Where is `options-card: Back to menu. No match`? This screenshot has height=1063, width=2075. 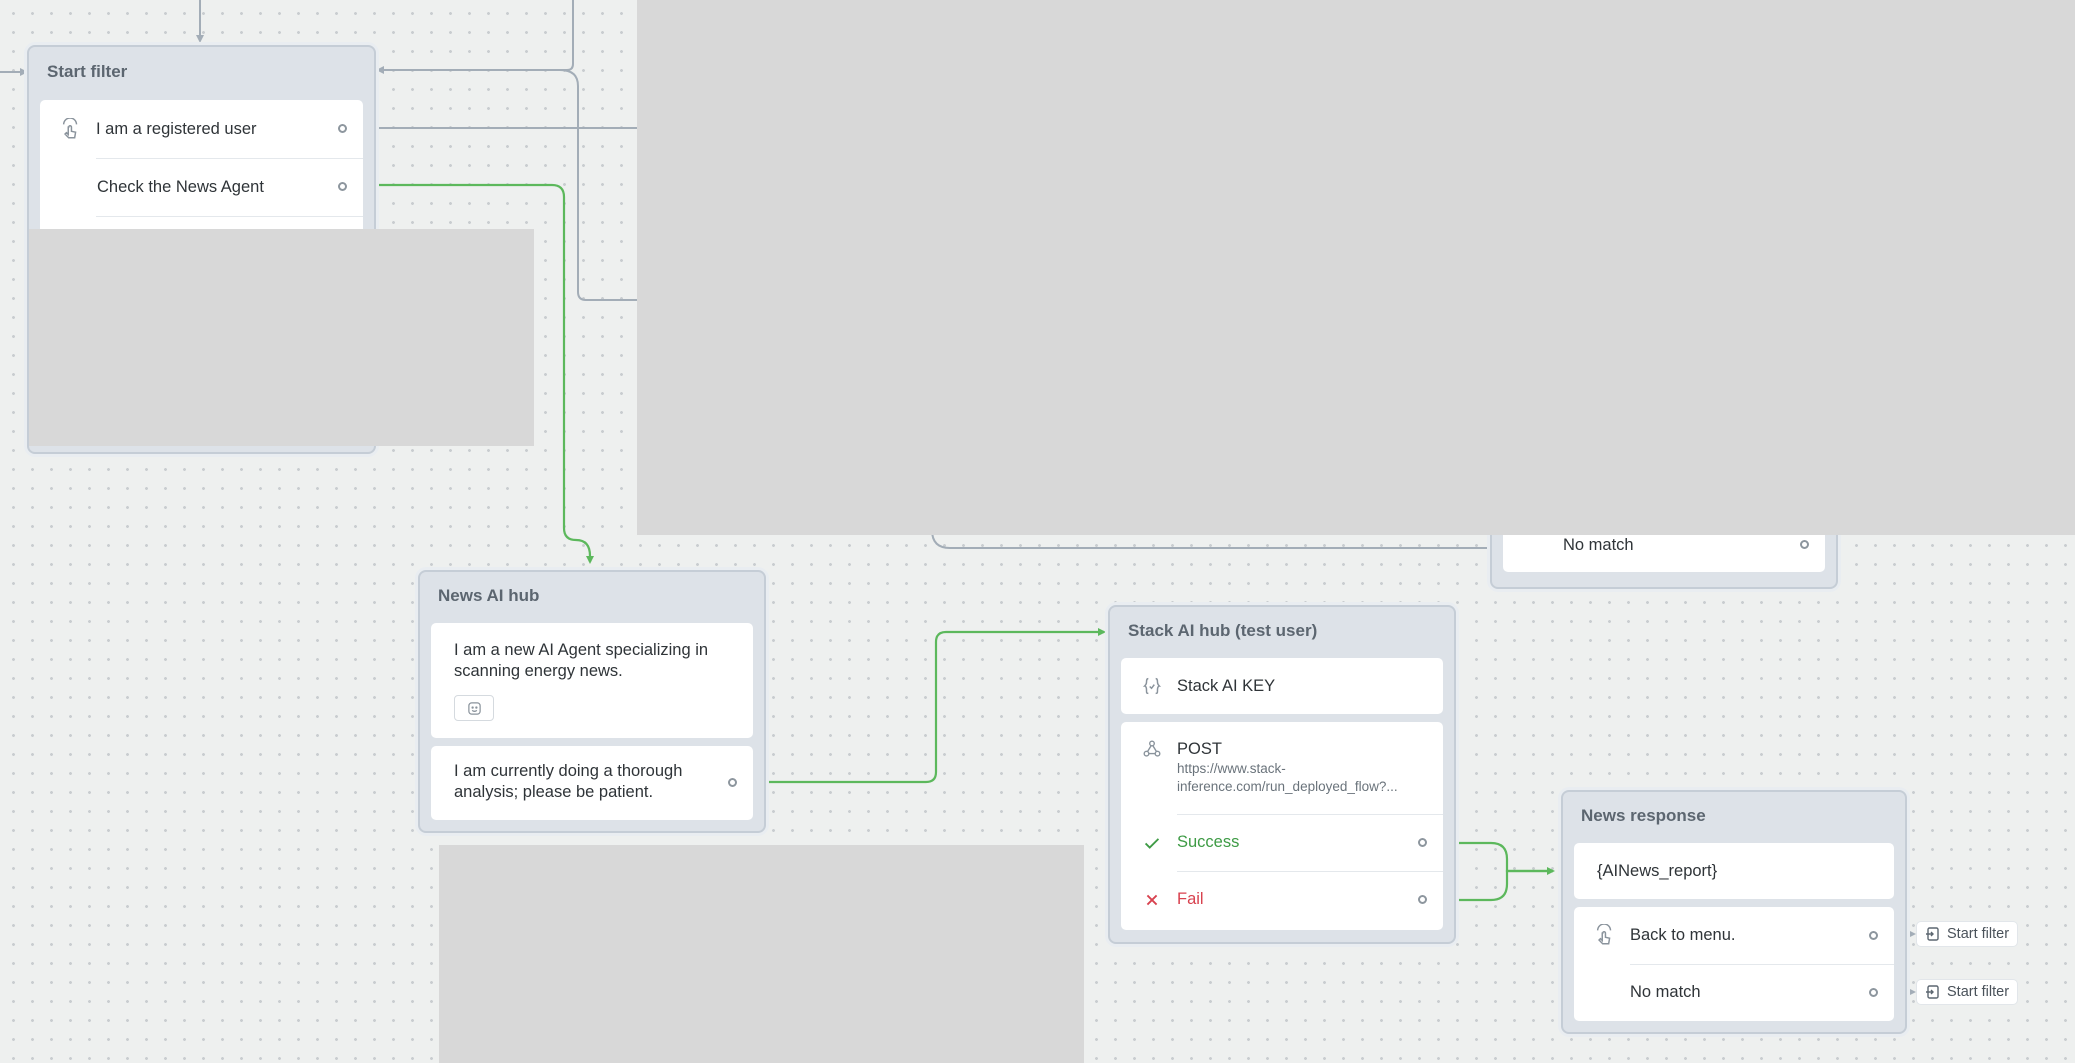
options-card: Back to menu. No match is located at coordinates (1734, 964).